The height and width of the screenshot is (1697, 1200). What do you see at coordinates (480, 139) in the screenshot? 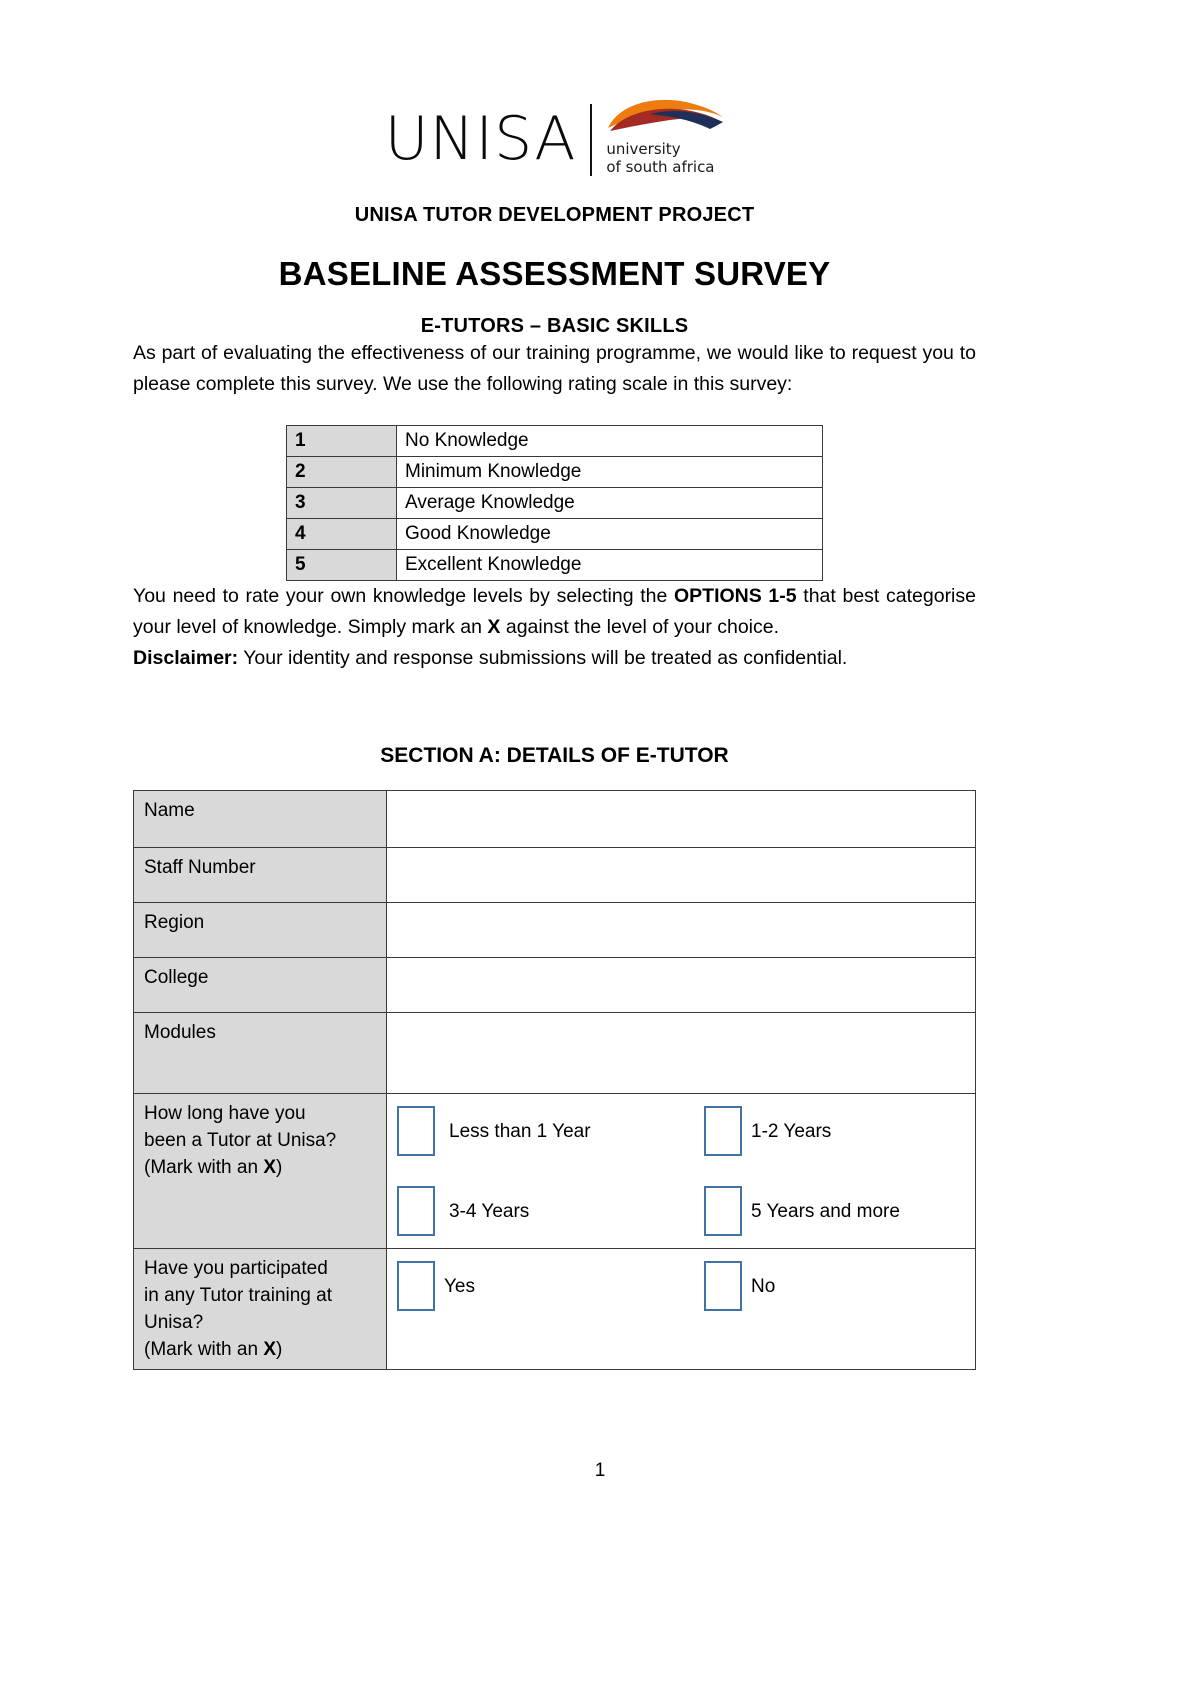
I see `unisa-wordmark: UNISA` at bounding box center [480, 139].